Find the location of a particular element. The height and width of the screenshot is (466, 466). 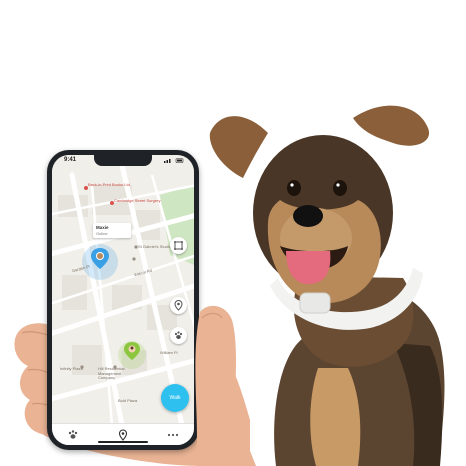

map-label-poi: St Gabriel's Studios is located at coordinates (156, 246).